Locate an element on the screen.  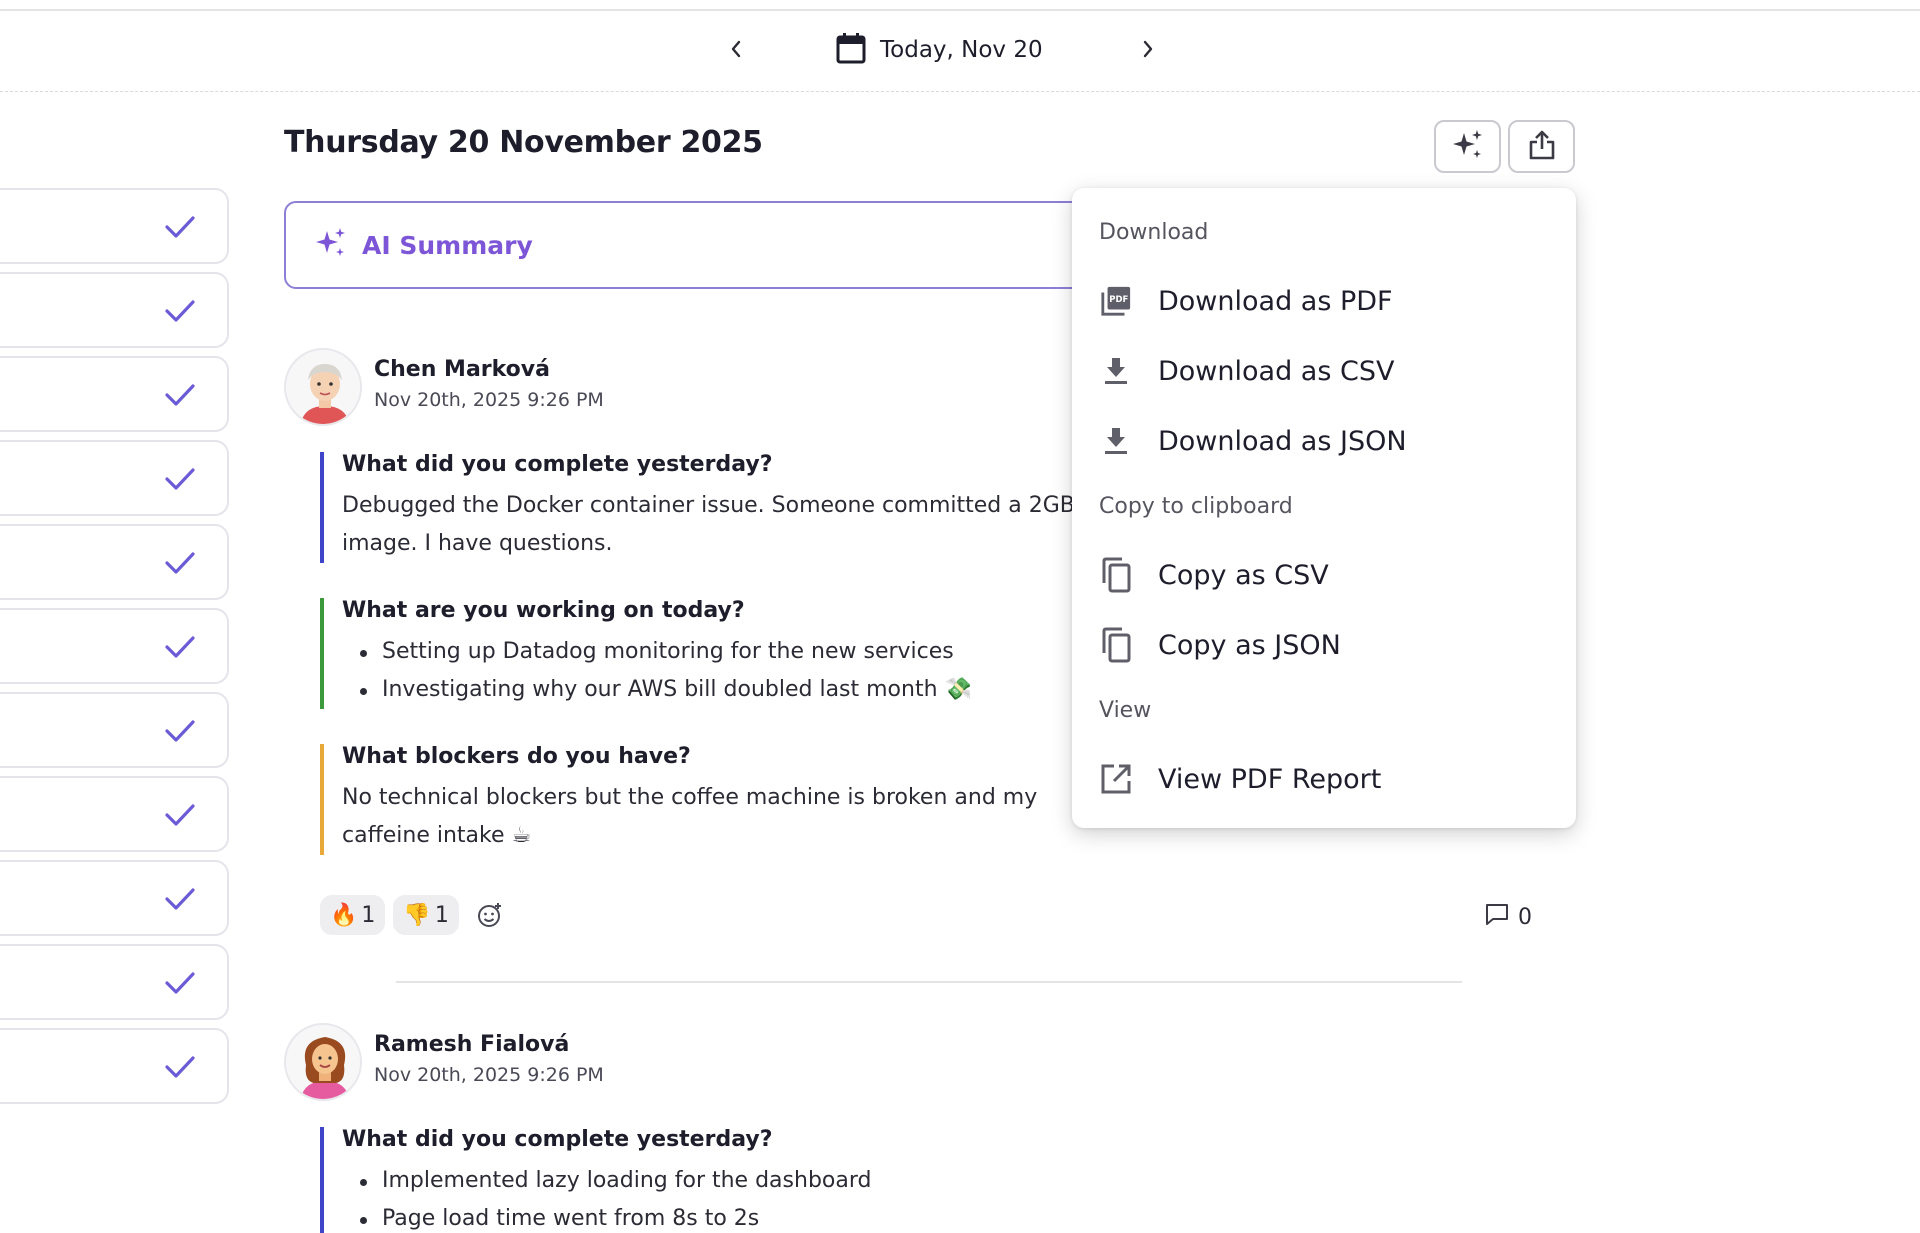
chevron-left-icon is located at coordinates (736, 49).